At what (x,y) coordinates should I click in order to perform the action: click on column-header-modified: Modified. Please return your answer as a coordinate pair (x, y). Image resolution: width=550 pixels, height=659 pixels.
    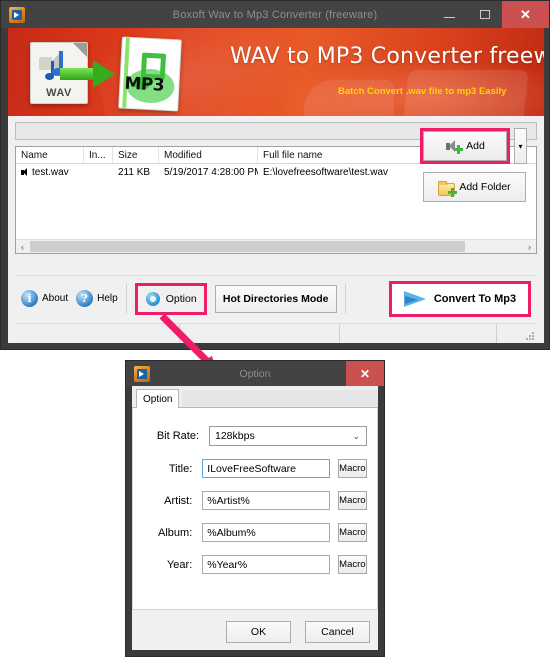
    Looking at the image, I should click on (208, 155).